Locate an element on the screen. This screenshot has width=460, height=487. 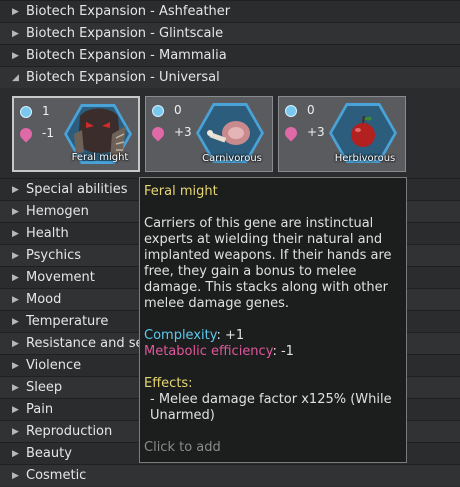
tooltip-title: Feral might is located at coordinates (181, 191).